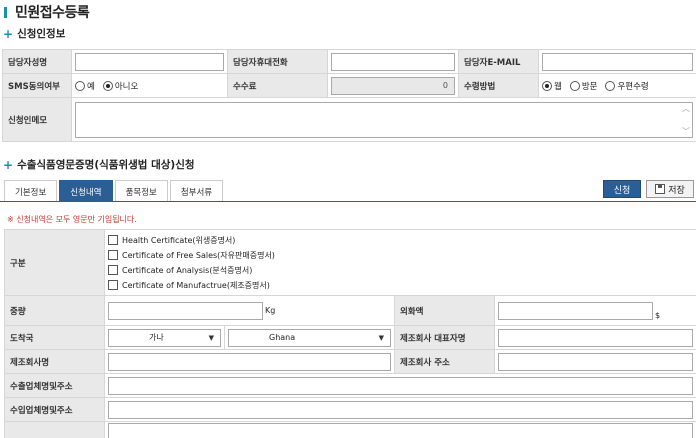 The height and width of the screenshot is (438, 696). What do you see at coordinates (149, 61) in the screenshot?
I see `manager-name-input` at bounding box center [149, 61].